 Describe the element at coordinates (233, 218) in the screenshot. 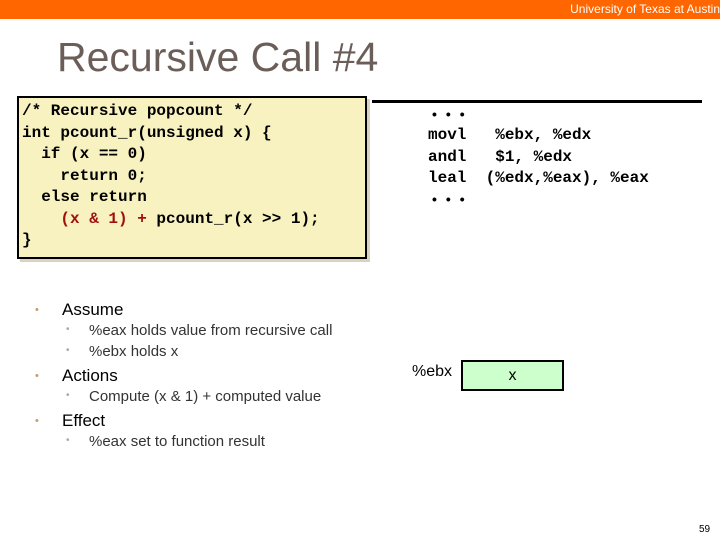

I see `code-line: pcount_r(x >> 1);` at that location.